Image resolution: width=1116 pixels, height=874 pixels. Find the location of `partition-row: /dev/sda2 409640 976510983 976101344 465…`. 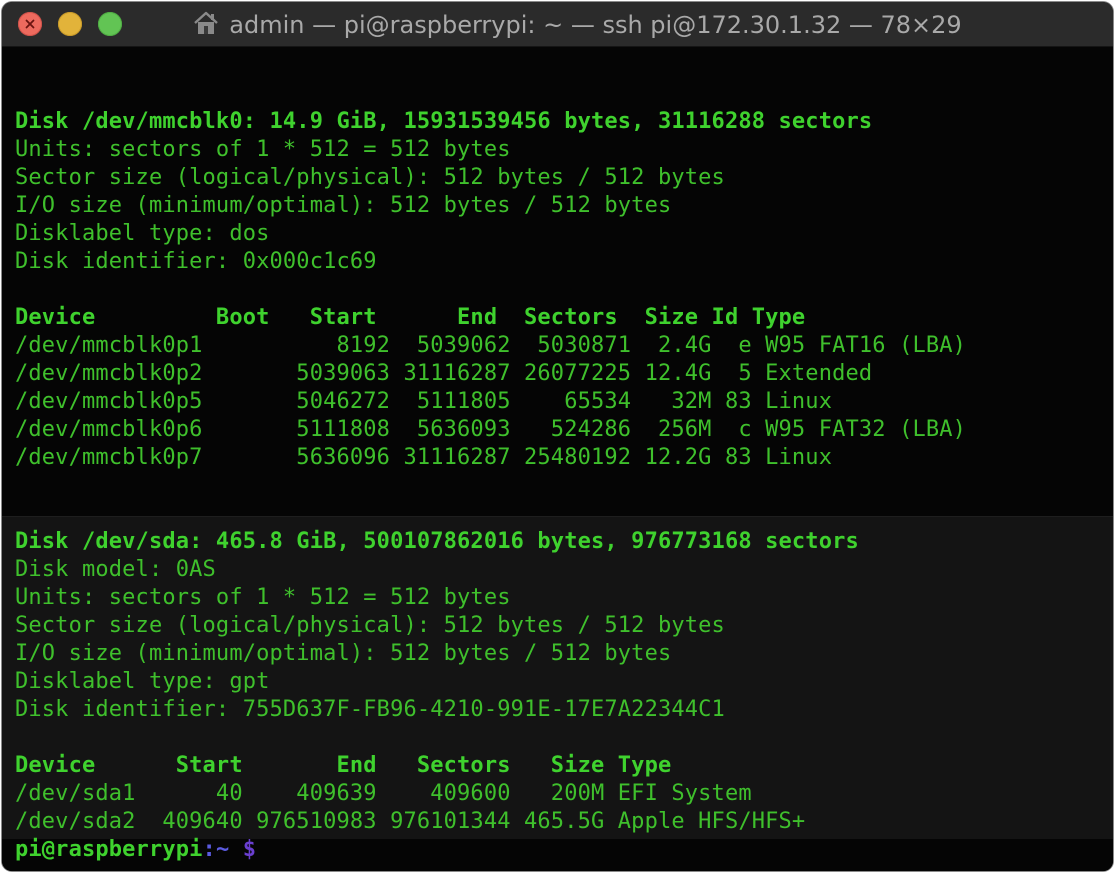

partition-row: /dev/sda2 409640 976510983 976101344 465… is located at coordinates (410, 821).